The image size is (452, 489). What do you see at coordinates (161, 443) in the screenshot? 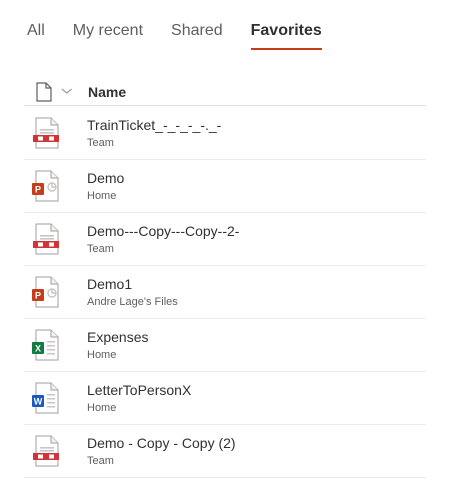
I see `file-name: Demo - Copy - Copy (2)` at bounding box center [161, 443].